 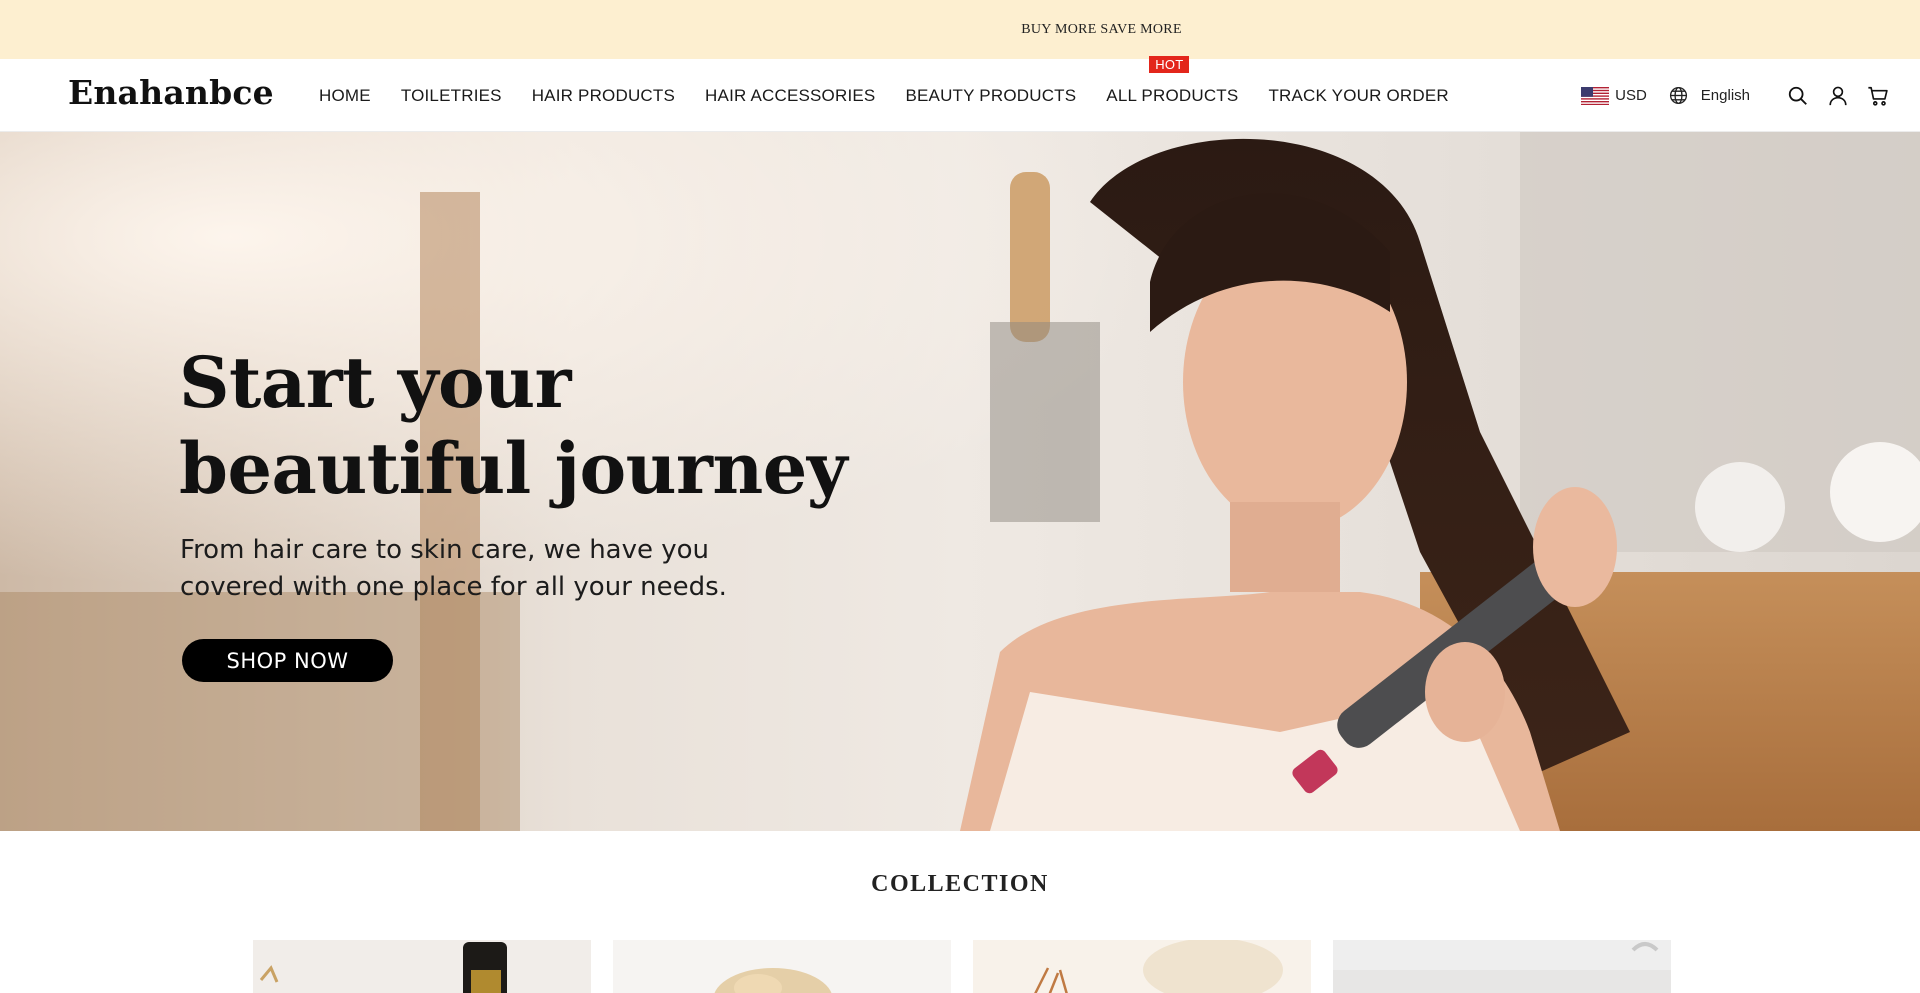 I want to click on announcement-text: BUY MORE SAVE MORE, so click(x=1101, y=29).